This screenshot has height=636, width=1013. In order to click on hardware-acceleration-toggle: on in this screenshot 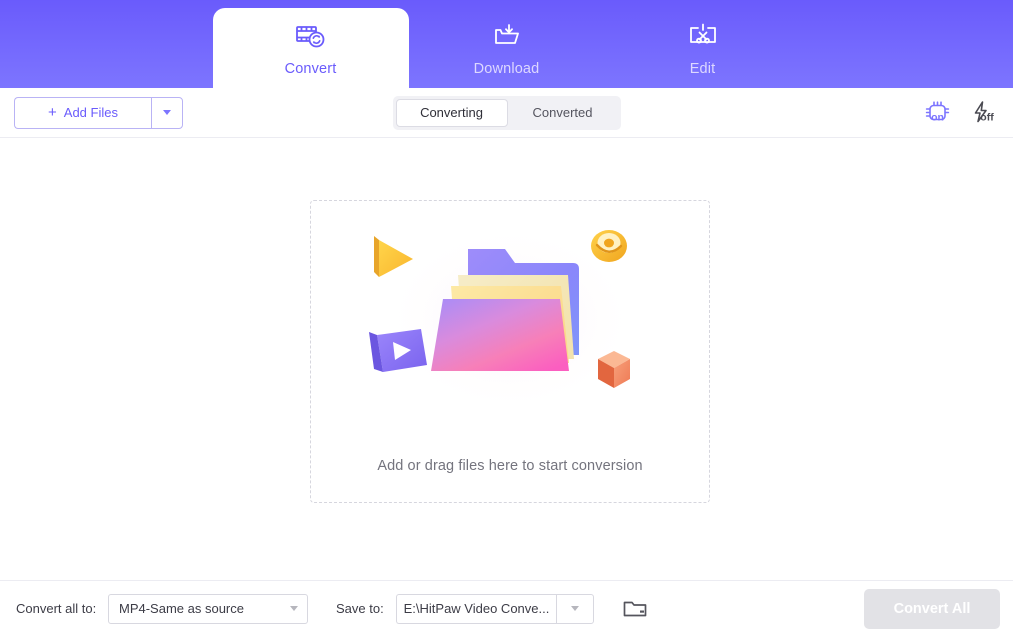, I will do `click(938, 113)`.